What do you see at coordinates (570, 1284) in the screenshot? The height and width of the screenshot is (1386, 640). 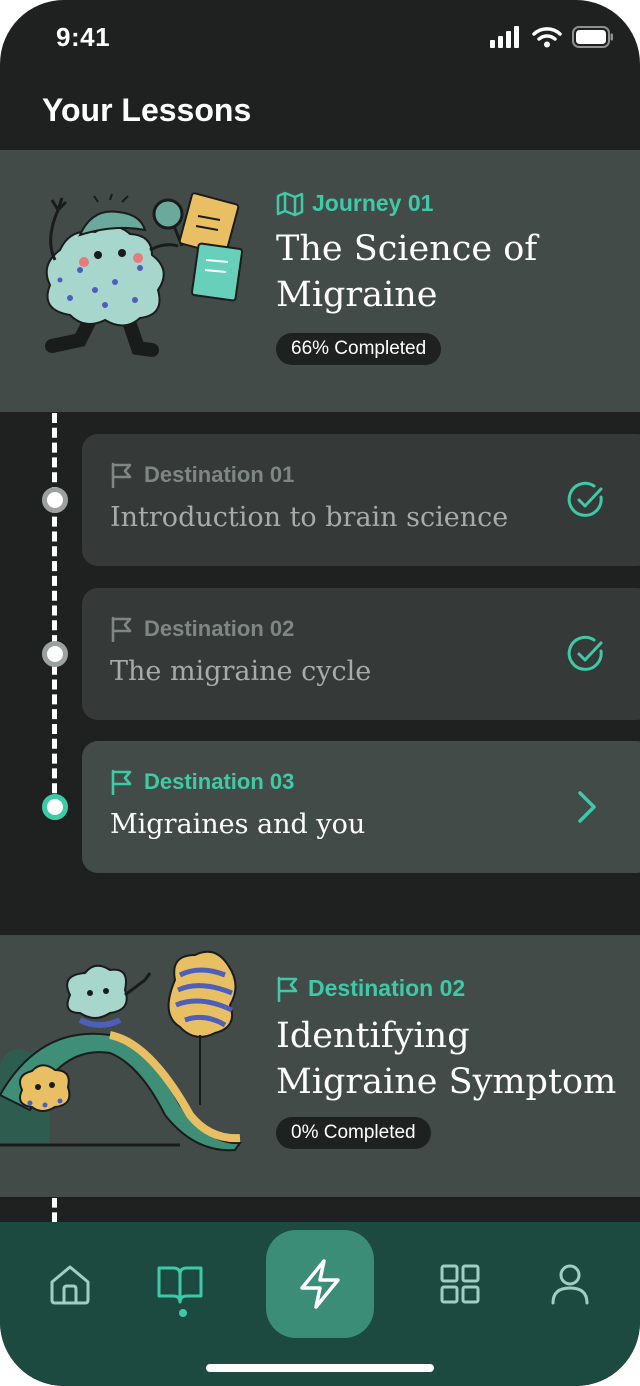 I see `profile-icon` at bounding box center [570, 1284].